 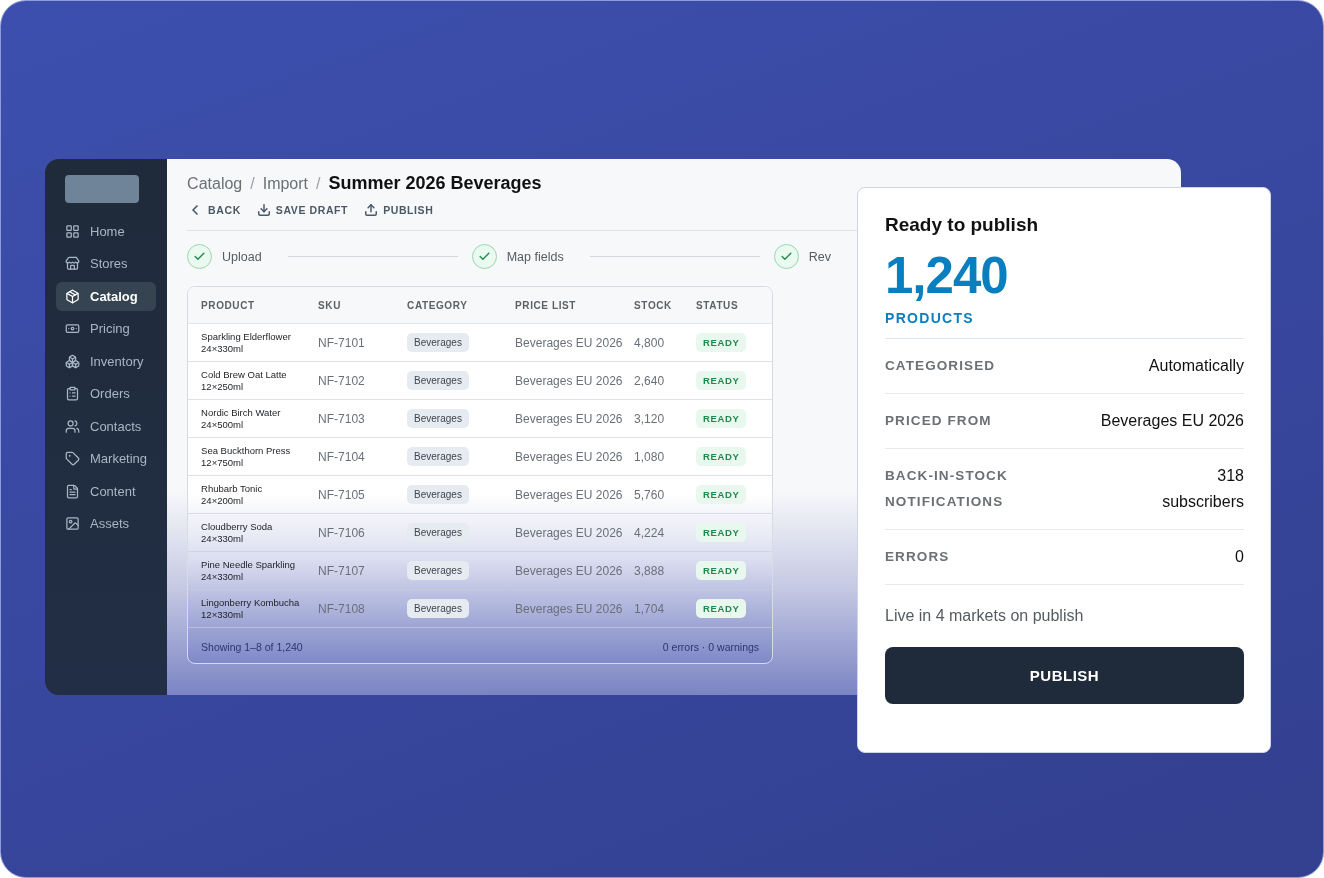 What do you see at coordinates (106, 231) in the screenshot?
I see `sidebar-item: Home` at bounding box center [106, 231].